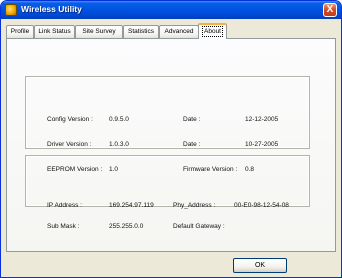 The image size is (342, 278). What do you see at coordinates (210, 169) in the screenshot?
I see `firmware-version-label: Firmware Version :` at bounding box center [210, 169].